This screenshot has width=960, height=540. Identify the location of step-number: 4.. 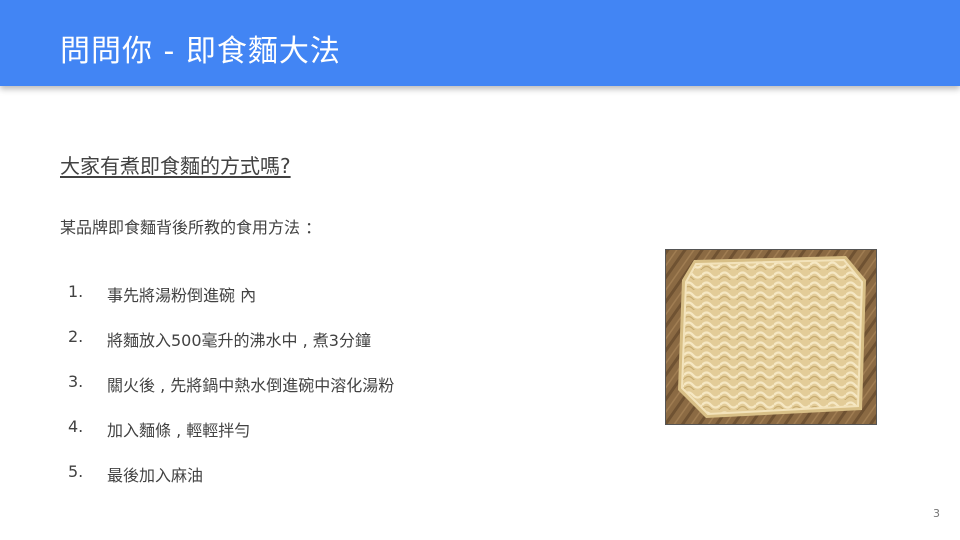
(76, 426).